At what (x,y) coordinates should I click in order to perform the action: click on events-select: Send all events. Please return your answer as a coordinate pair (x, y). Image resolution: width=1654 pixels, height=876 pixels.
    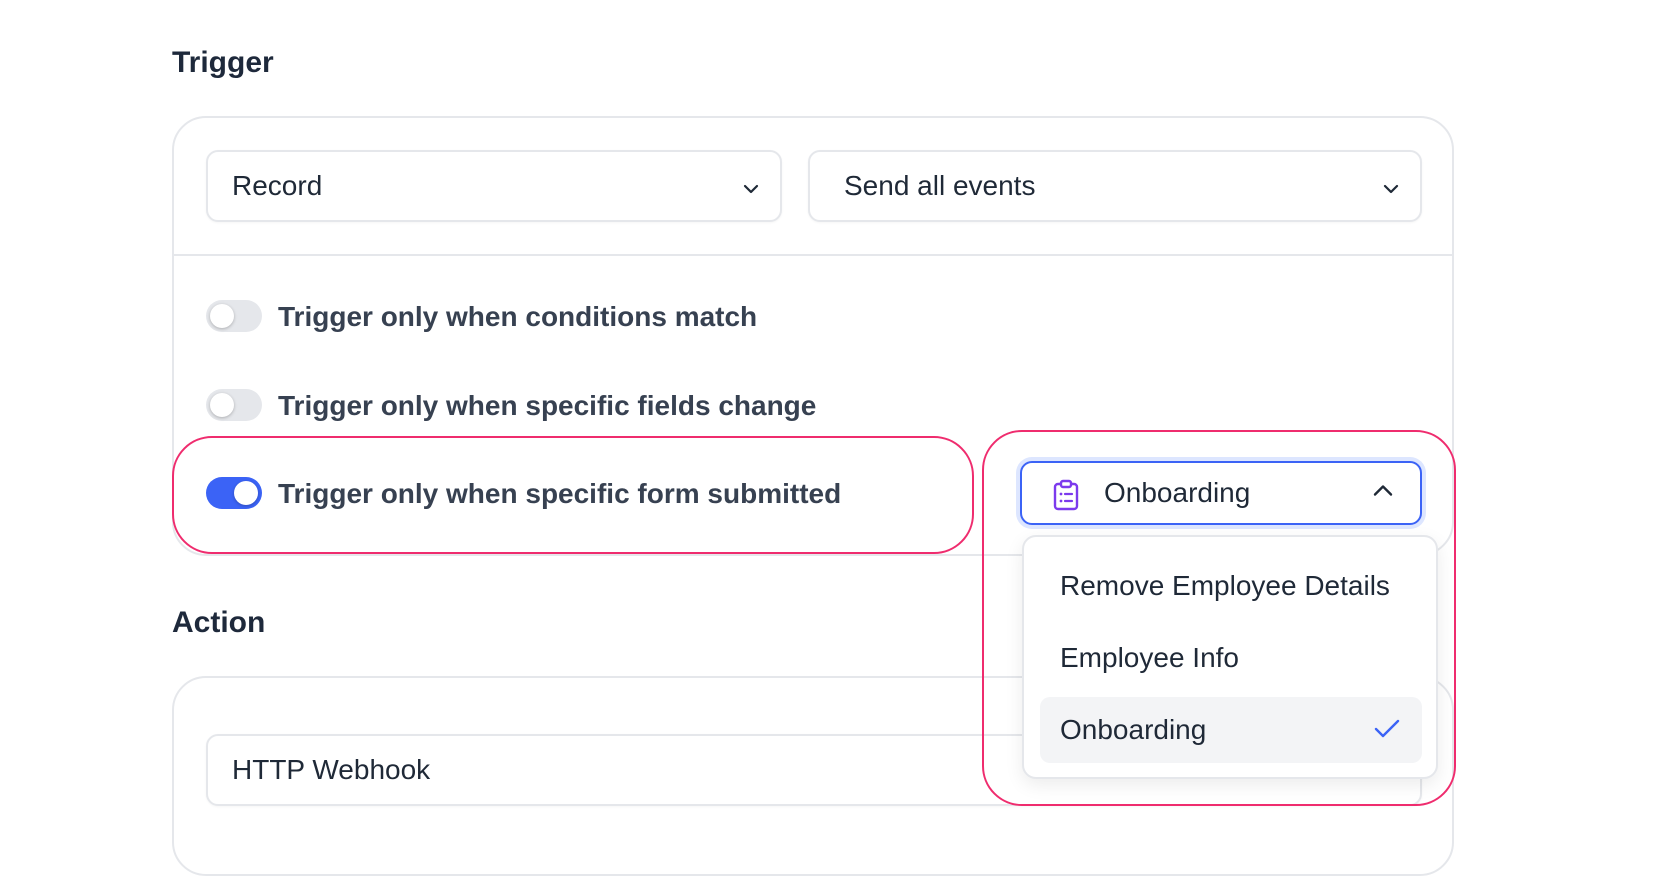
    Looking at the image, I should click on (1115, 186).